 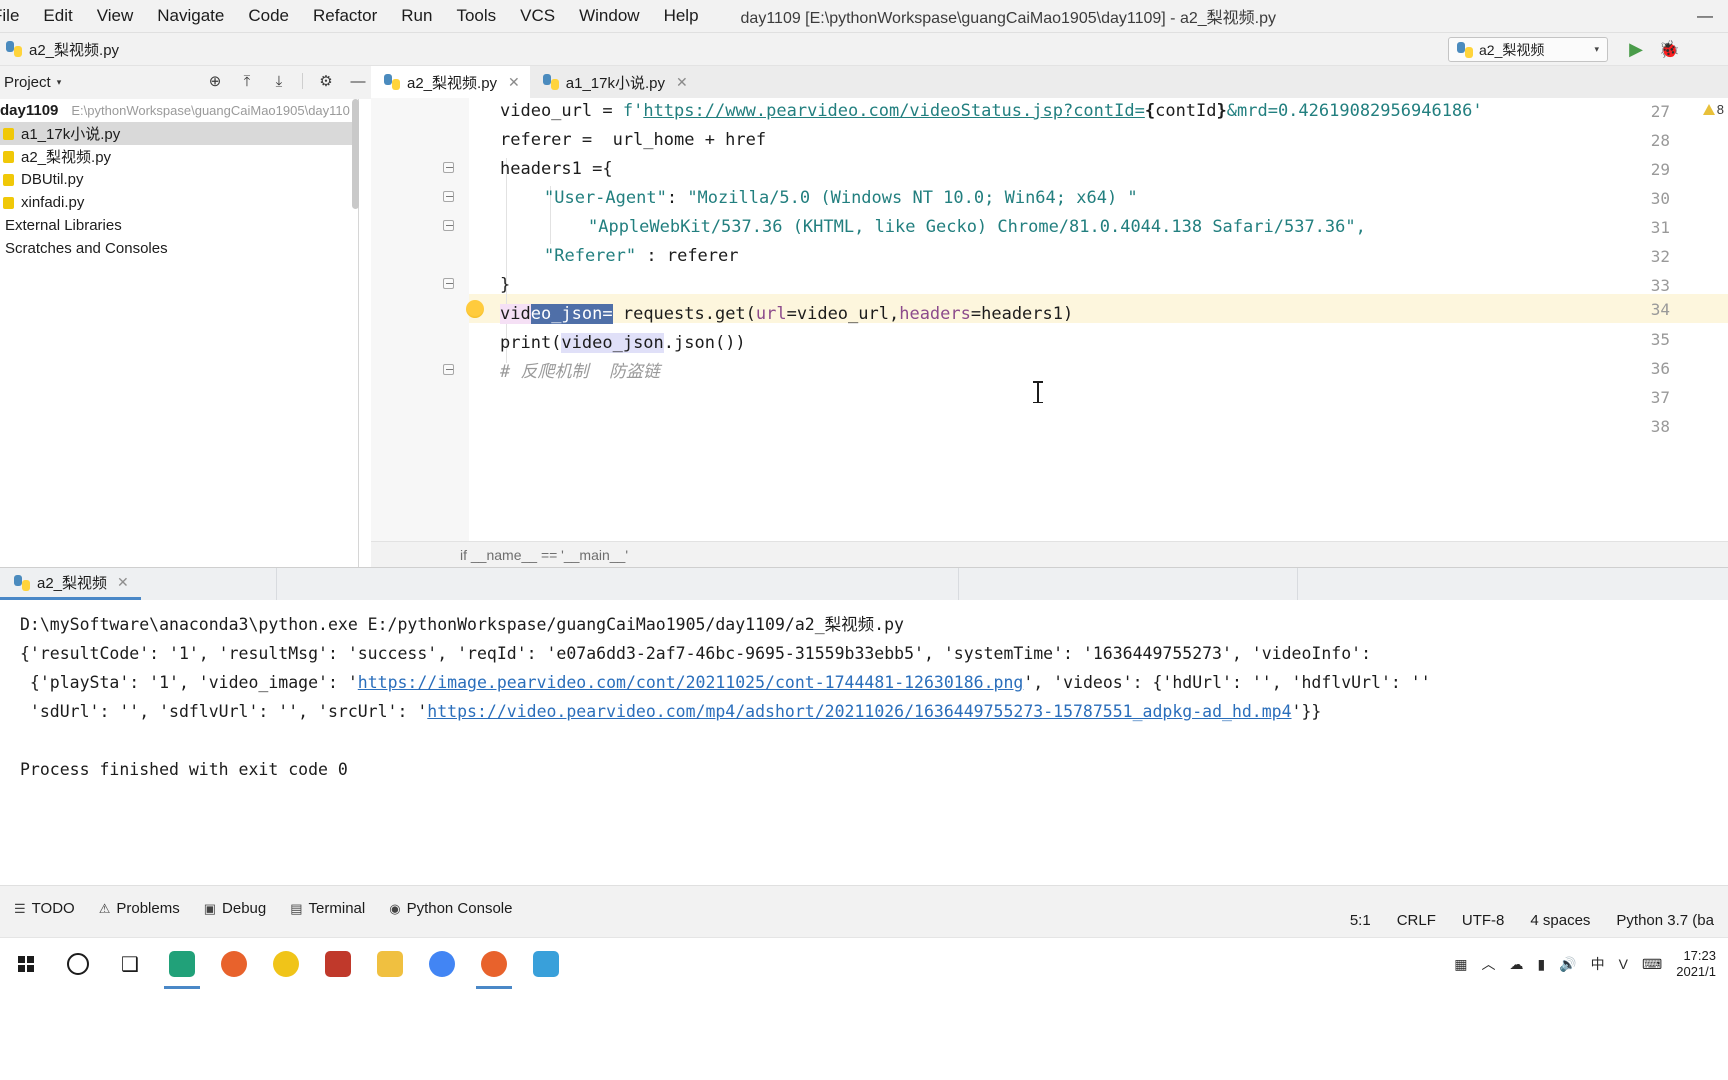 What do you see at coordinates (1636, 49) in the screenshot?
I see `run-button: ▶` at bounding box center [1636, 49].